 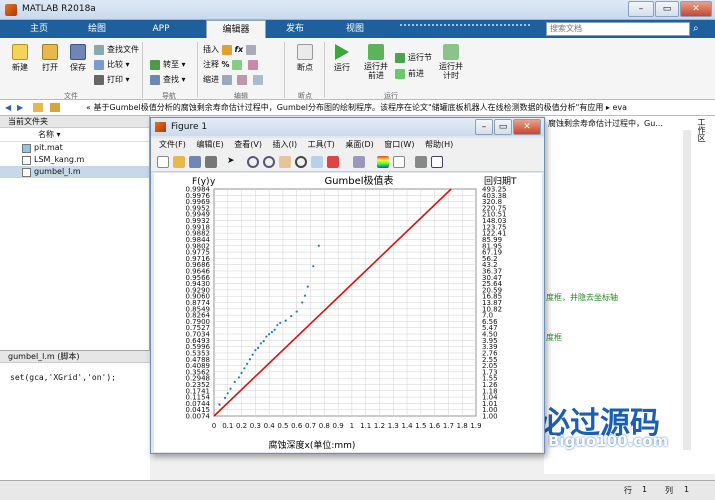 What do you see at coordinates (357, 10) in the screenshot?
I see `app-title-bar: MATLAB R2018a – ▭ ✕` at bounding box center [357, 10].